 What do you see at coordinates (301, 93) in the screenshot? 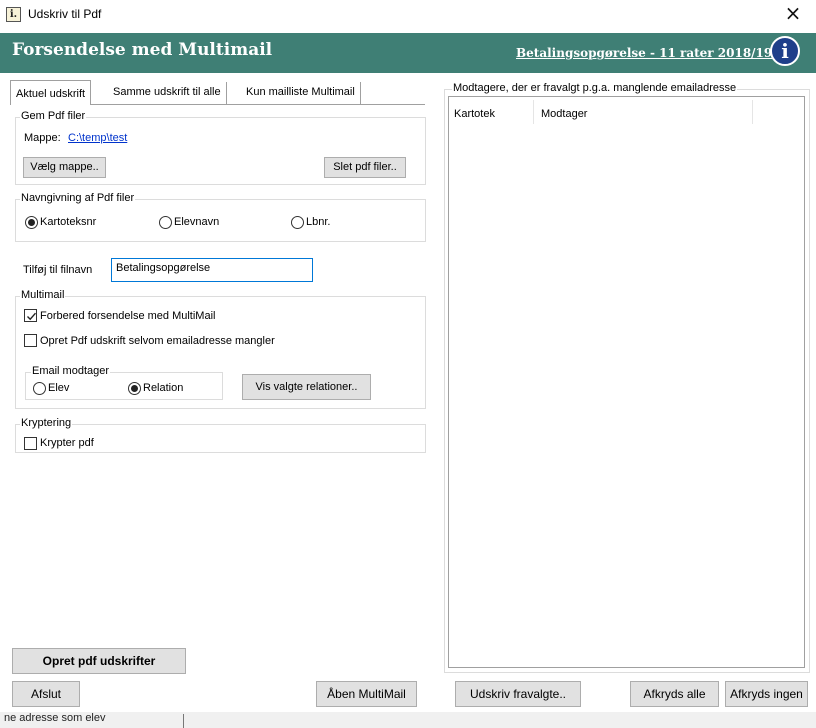
I see `tab-kun-mailliste: Kun mailliste Multimail` at bounding box center [301, 93].